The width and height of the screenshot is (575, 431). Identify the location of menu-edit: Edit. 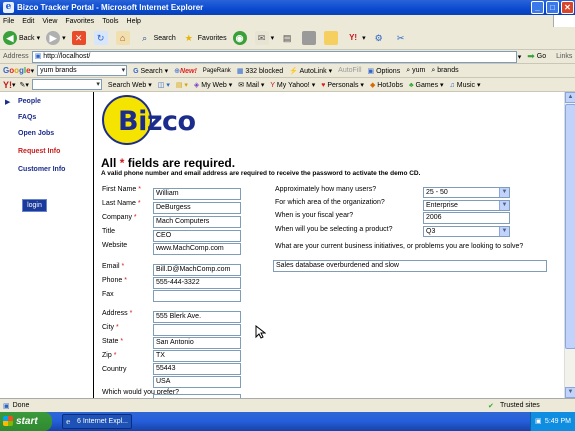
(28, 21).